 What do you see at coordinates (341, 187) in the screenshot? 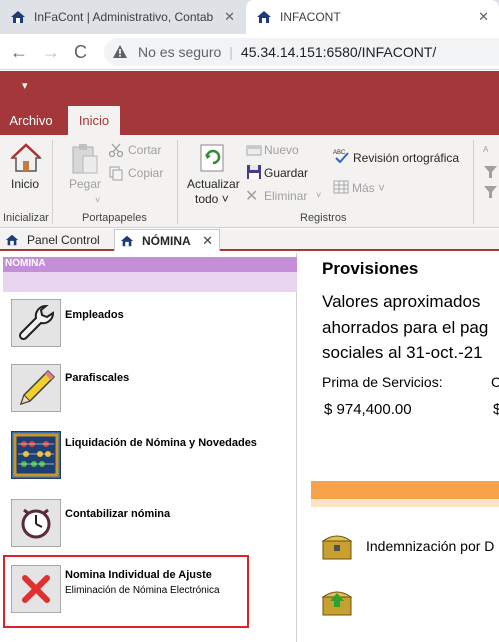
I see `more-table-icon` at bounding box center [341, 187].